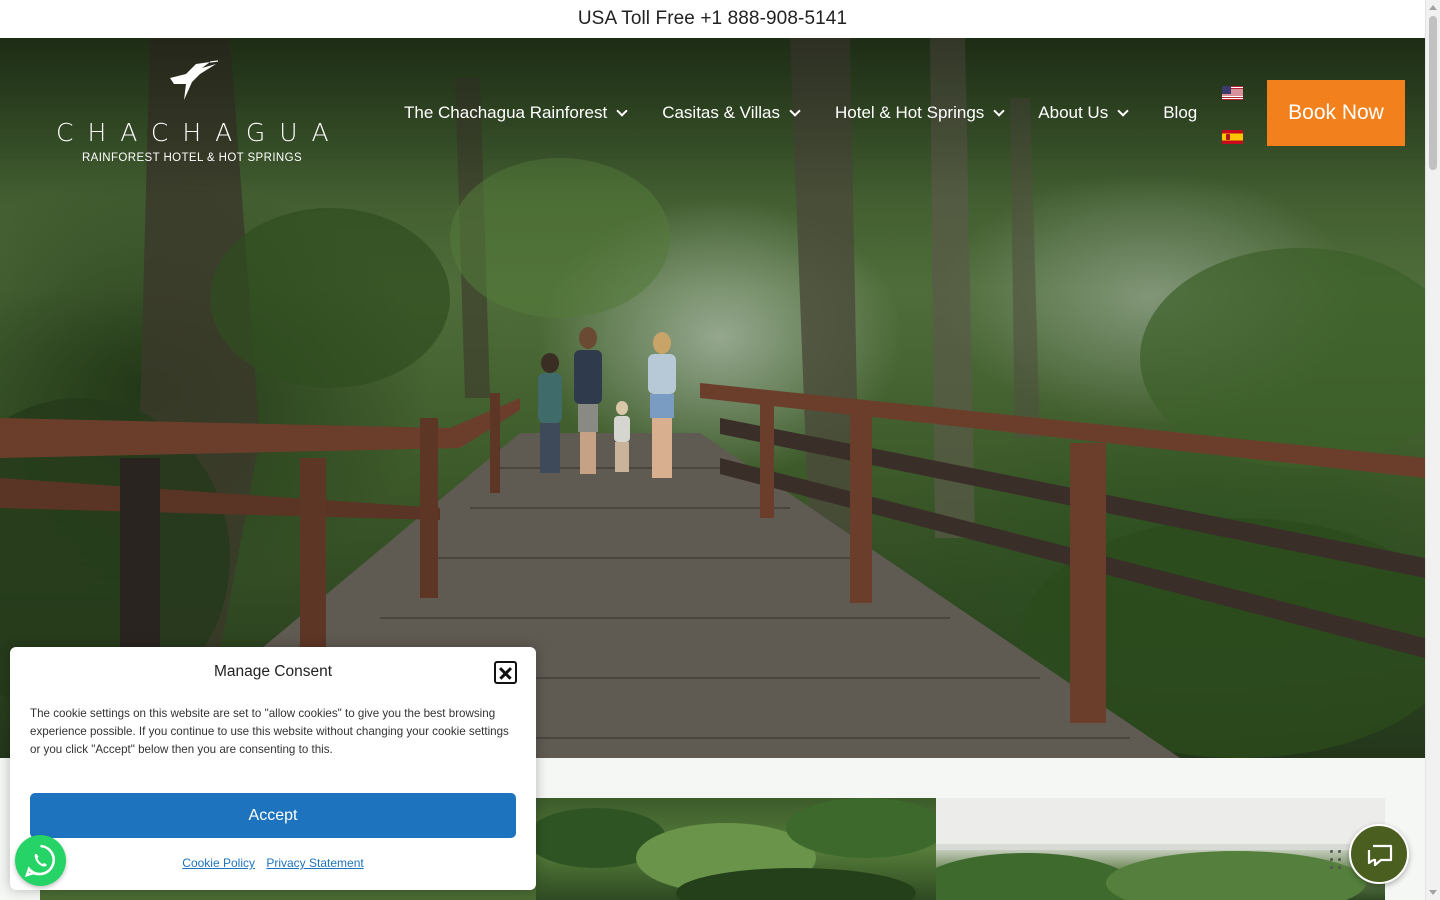  I want to click on nav-item-label: About Us, so click(1073, 112).